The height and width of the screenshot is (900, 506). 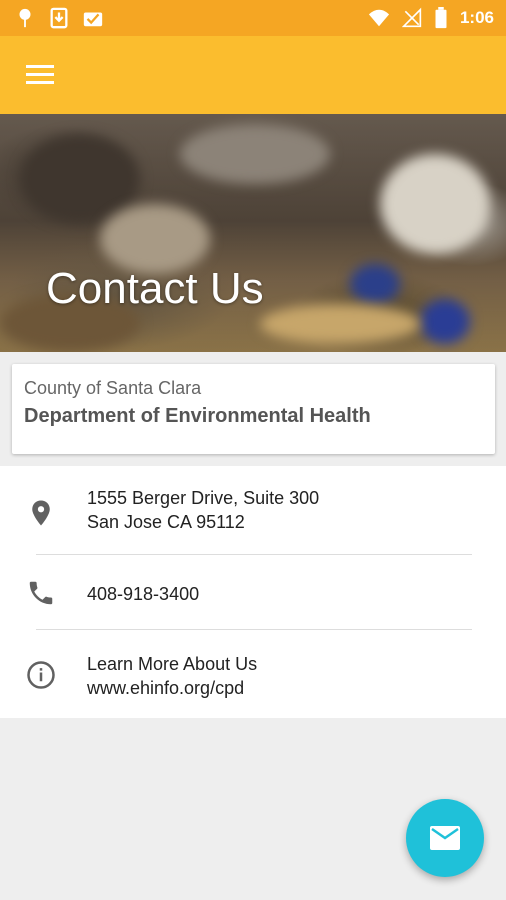 What do you see at coordinates (379, 18) in the screenshot?
I see `wifi-icon` at bounding box center [379, 18].